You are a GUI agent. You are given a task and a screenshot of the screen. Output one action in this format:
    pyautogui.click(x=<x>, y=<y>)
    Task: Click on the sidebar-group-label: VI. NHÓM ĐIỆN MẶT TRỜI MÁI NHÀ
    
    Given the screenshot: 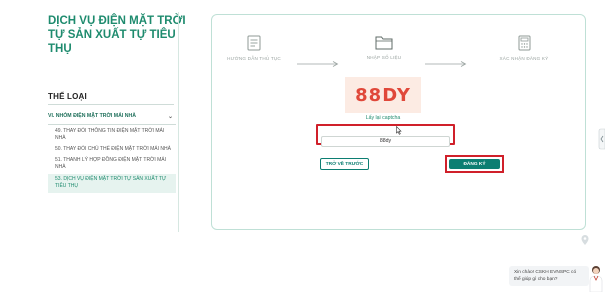 What is the action you would take?
    pyautogui.click(x=92, y=116)
    